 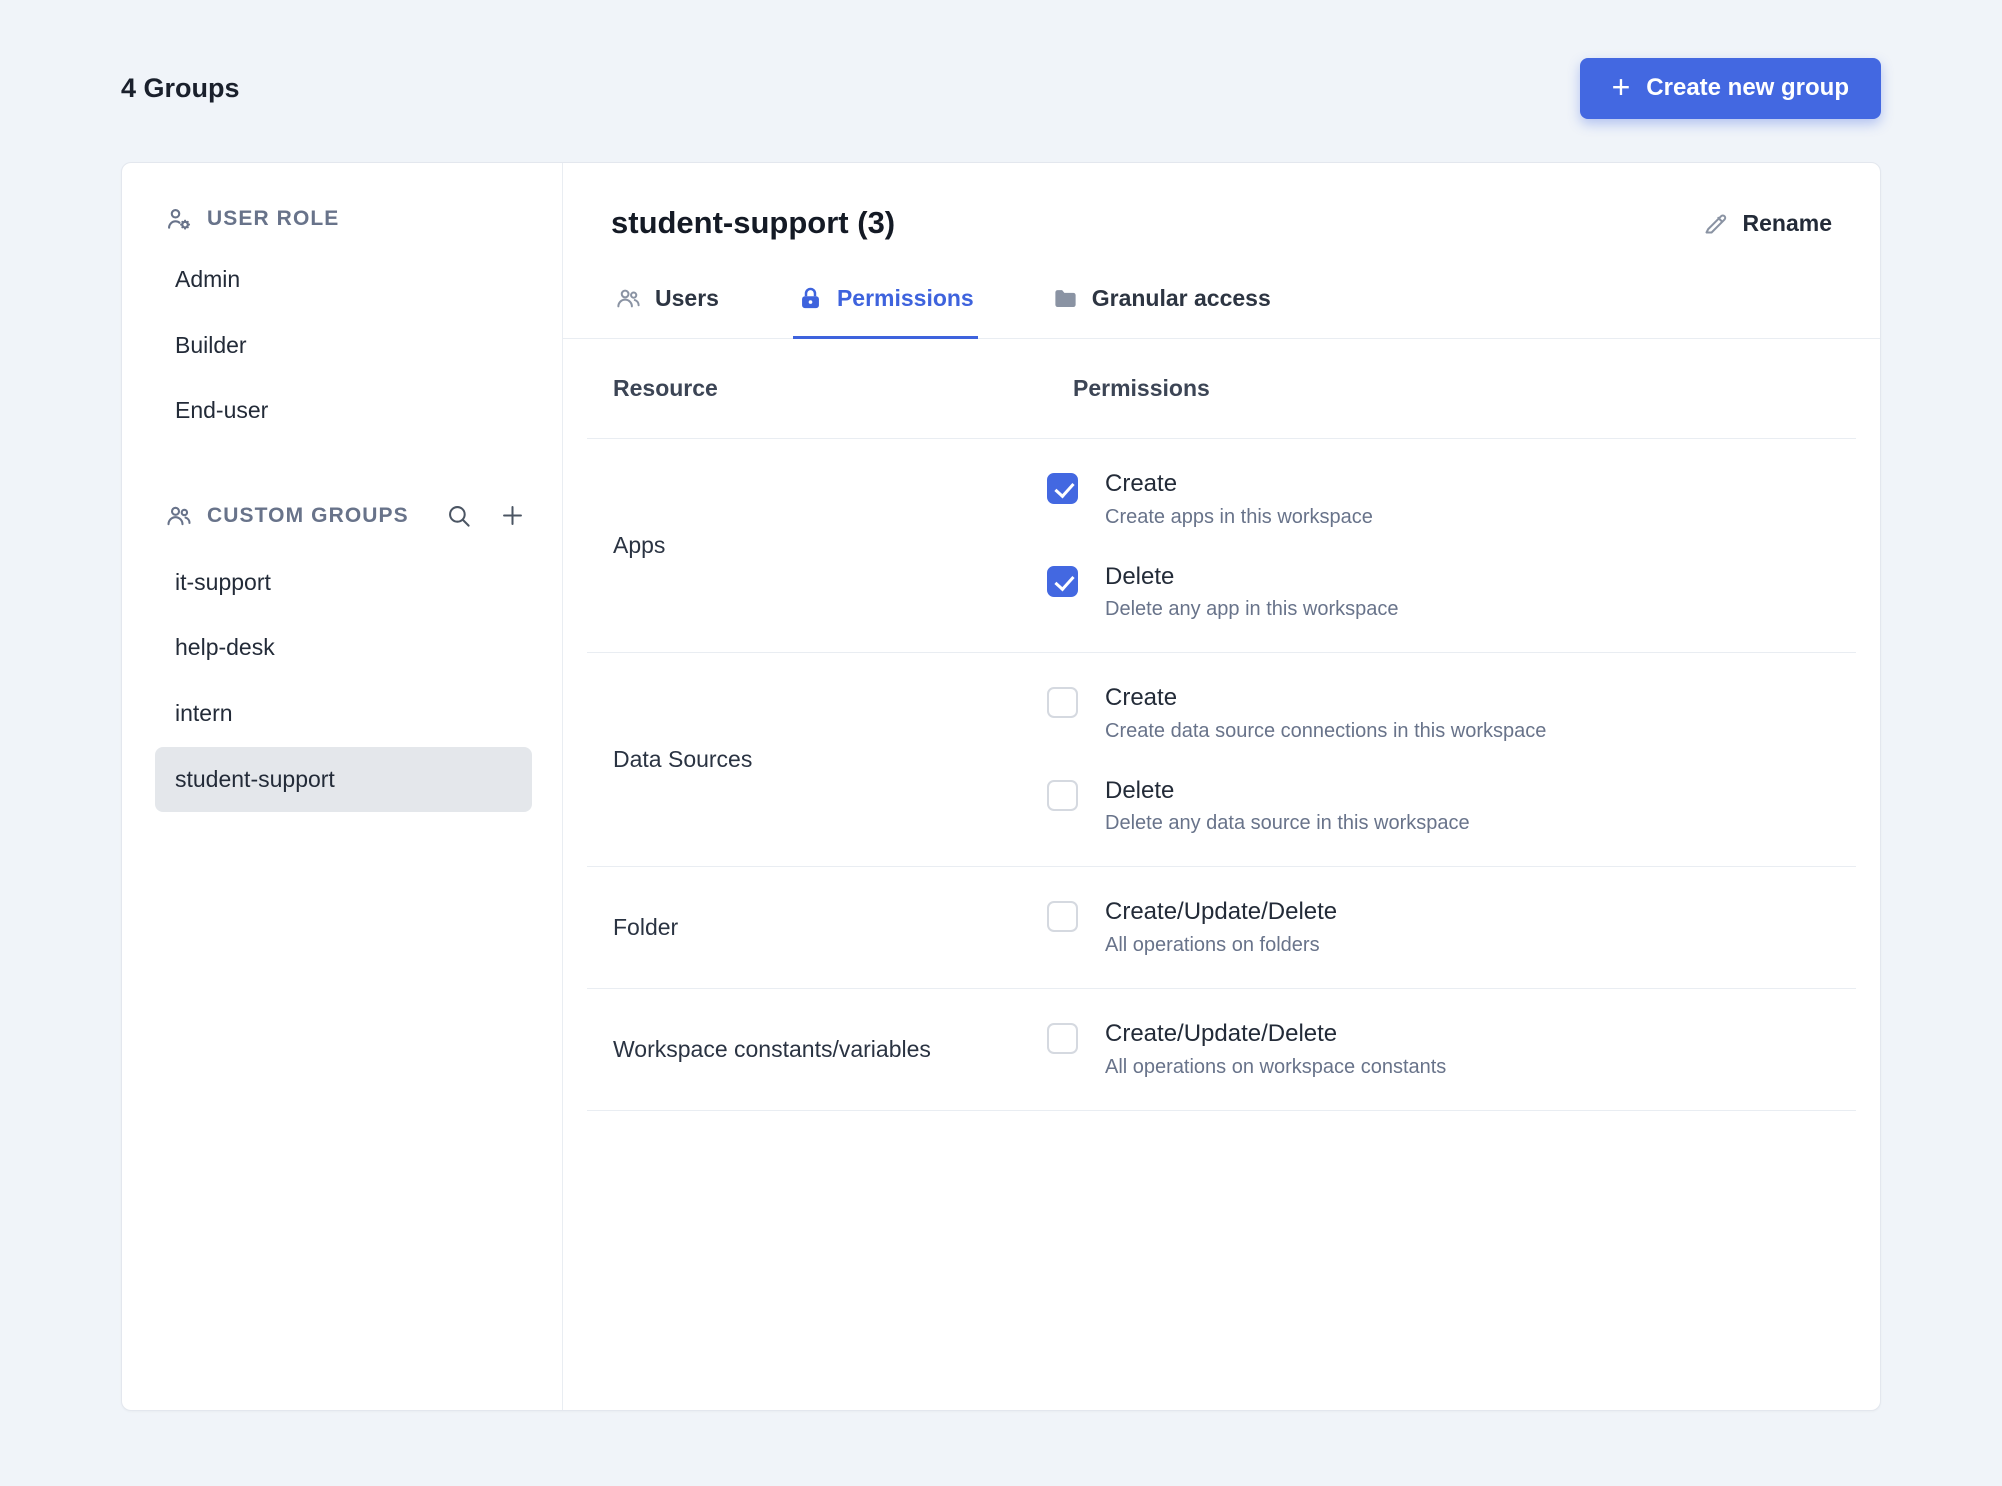 I want to click on resource-label: Folder, so click(x=646, y=927).